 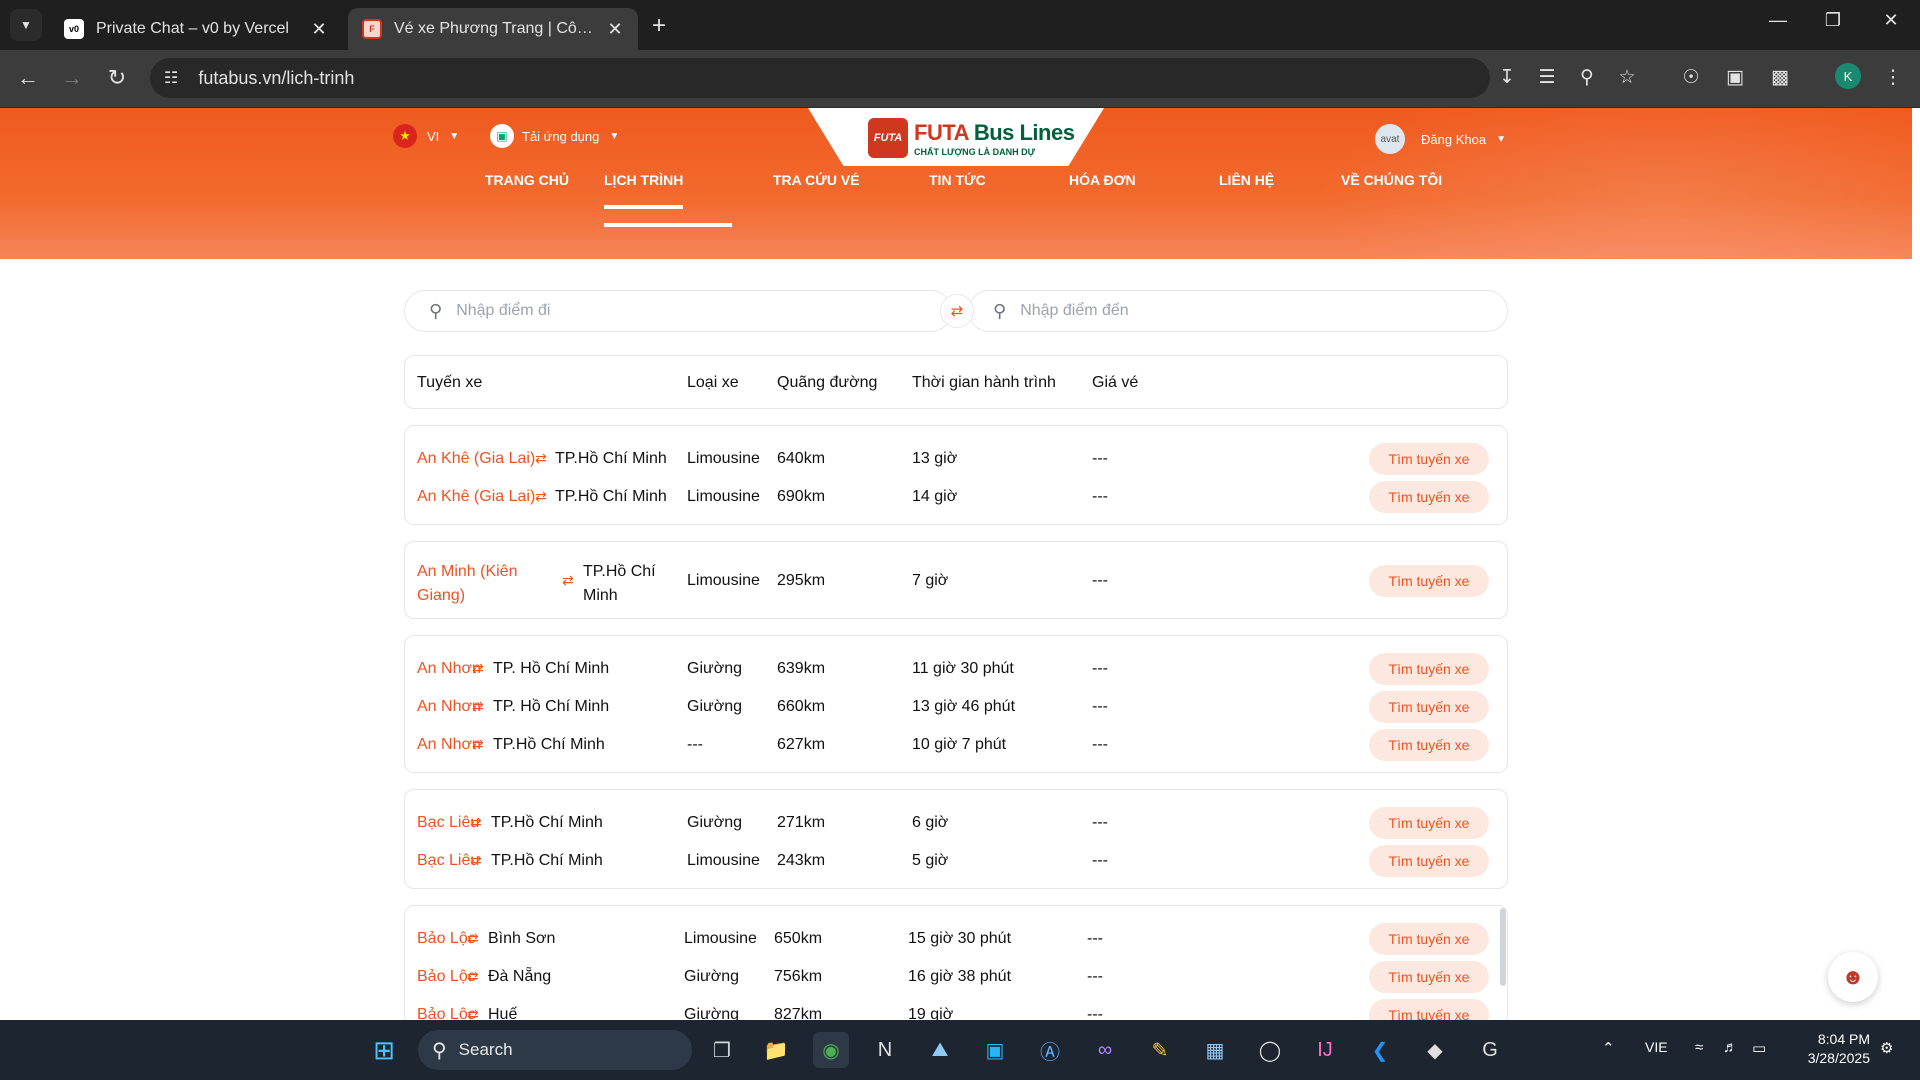 What do you see at coordinates (1691, 77) in the screenshot?
I see `extension-compass-icon: ☉` at bounding box center [1691, 77].